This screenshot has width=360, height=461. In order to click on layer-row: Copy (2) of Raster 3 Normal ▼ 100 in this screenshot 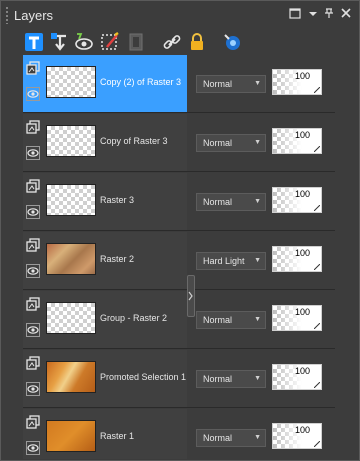, I will do `click(179, 84)`.